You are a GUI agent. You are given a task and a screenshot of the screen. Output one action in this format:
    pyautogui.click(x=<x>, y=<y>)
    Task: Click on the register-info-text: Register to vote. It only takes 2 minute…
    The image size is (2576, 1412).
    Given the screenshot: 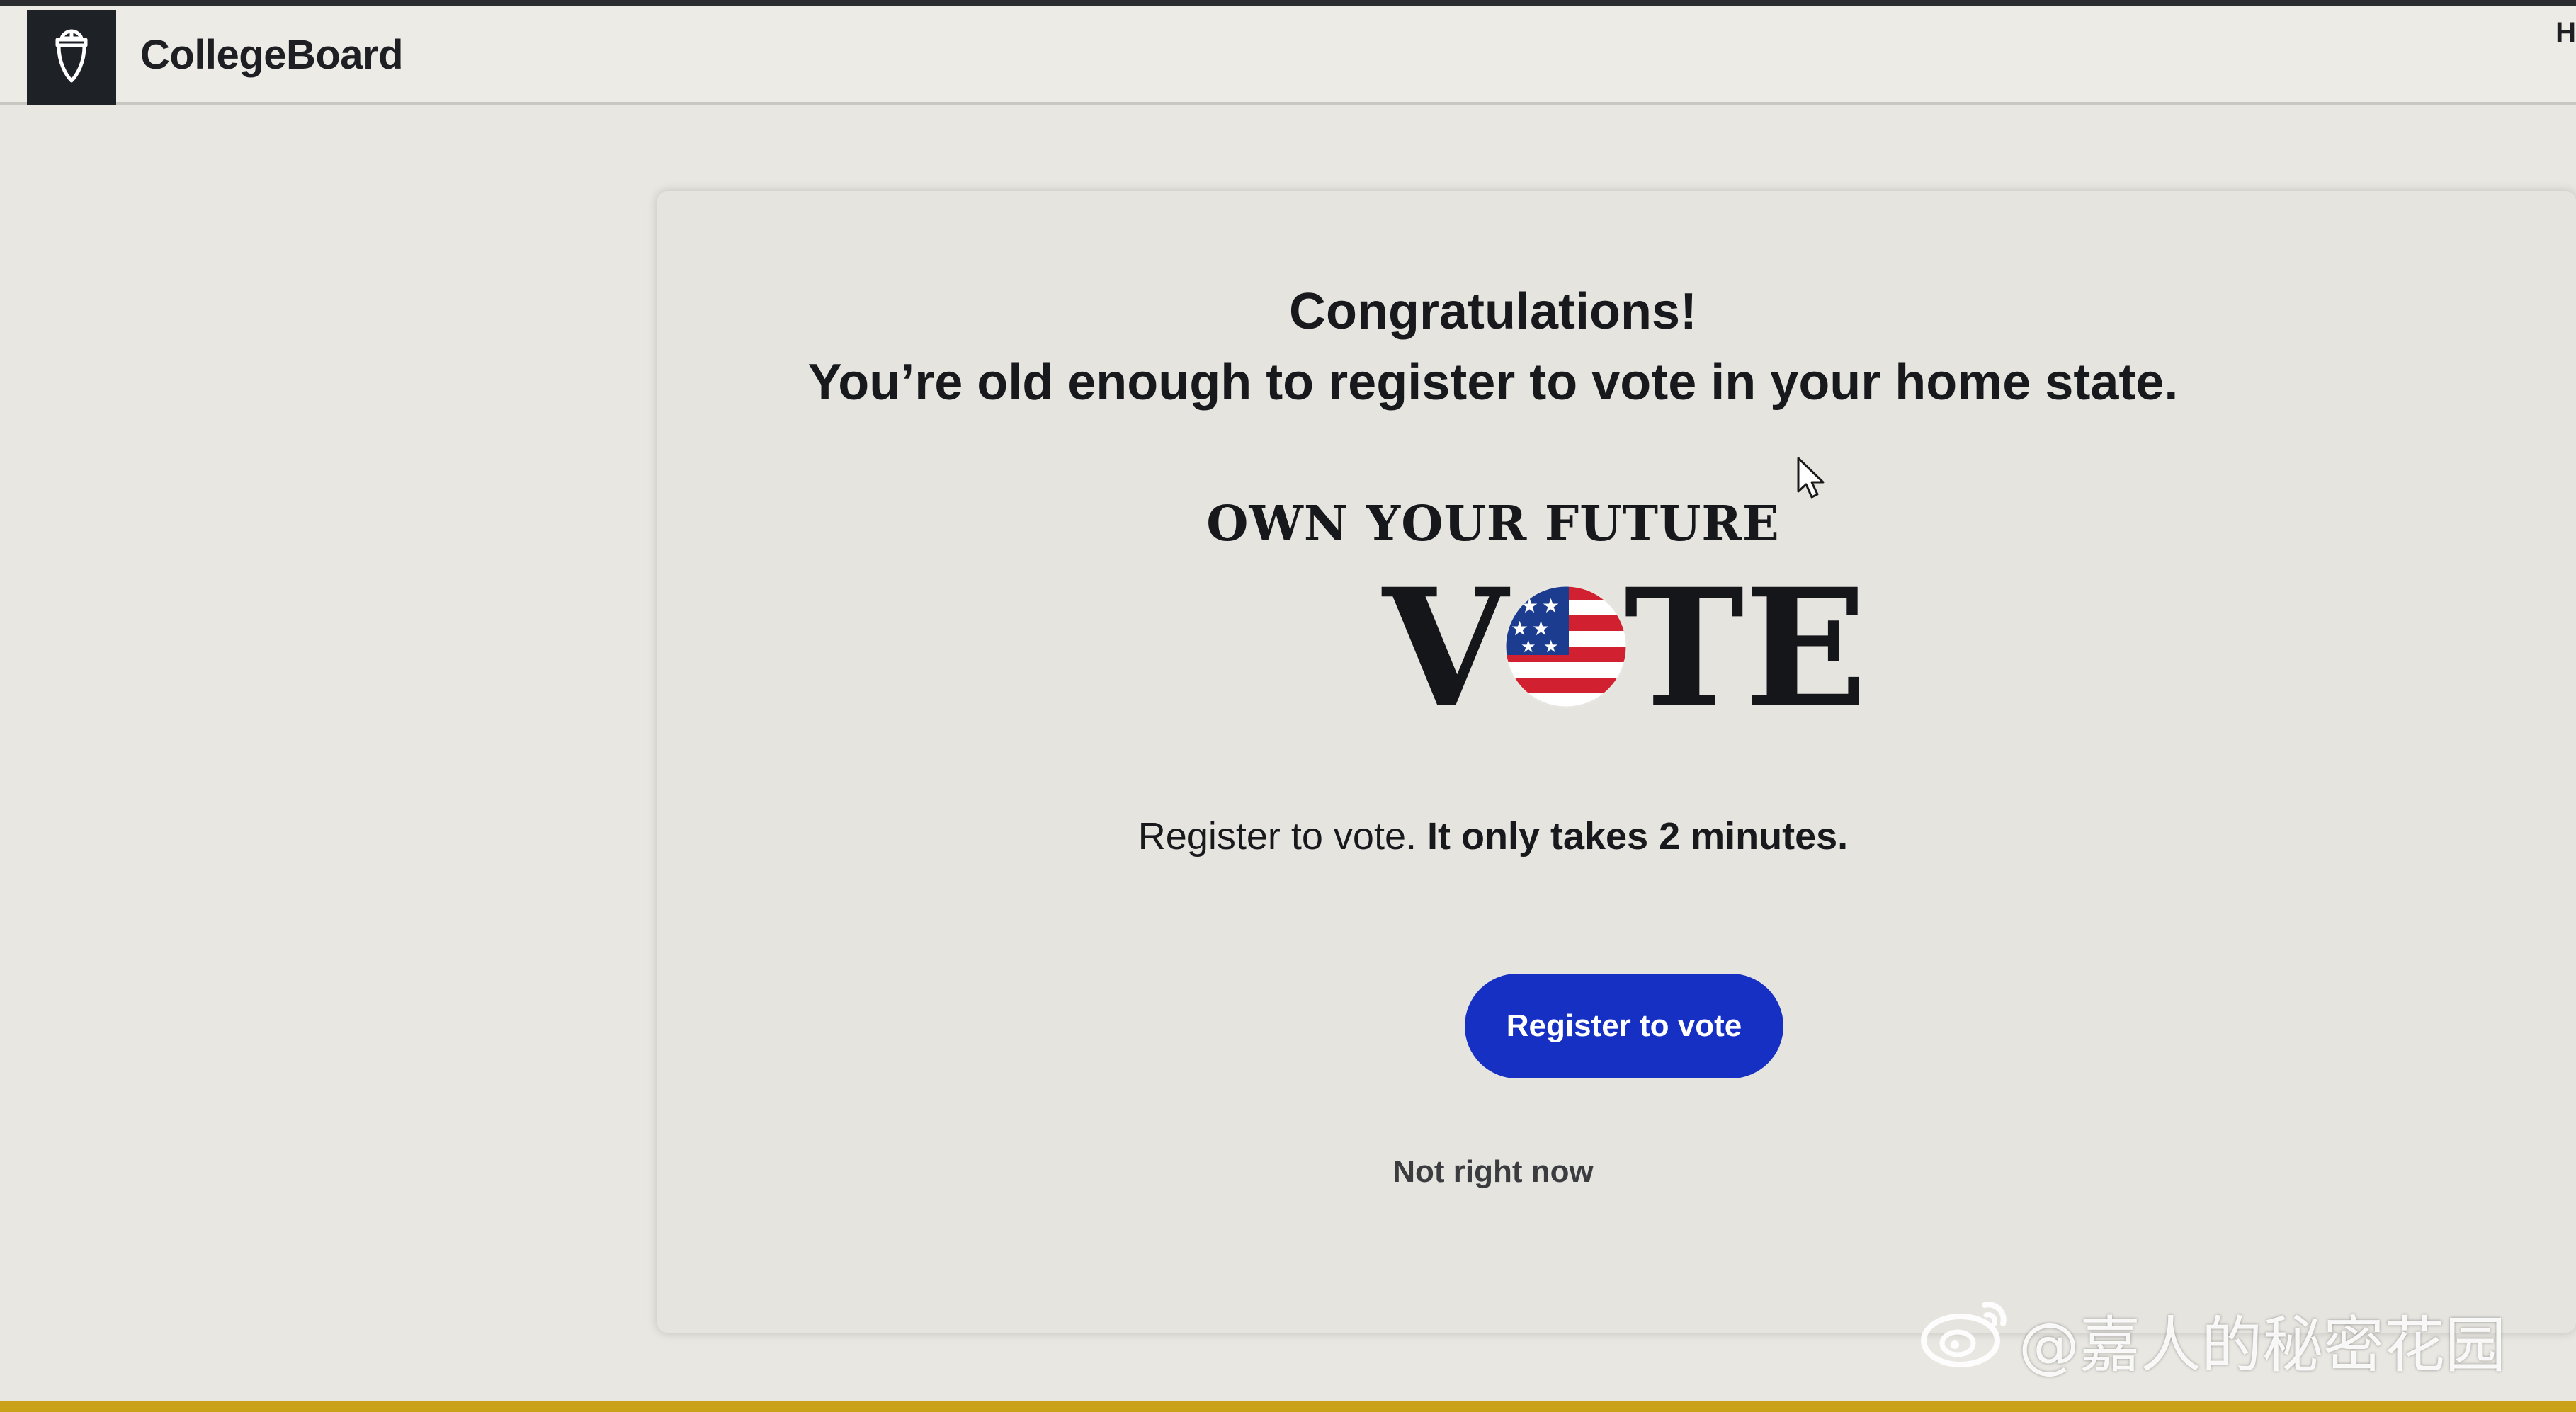 What is the action you would take?
    pyautogui.click(x=1493, y=836)
    